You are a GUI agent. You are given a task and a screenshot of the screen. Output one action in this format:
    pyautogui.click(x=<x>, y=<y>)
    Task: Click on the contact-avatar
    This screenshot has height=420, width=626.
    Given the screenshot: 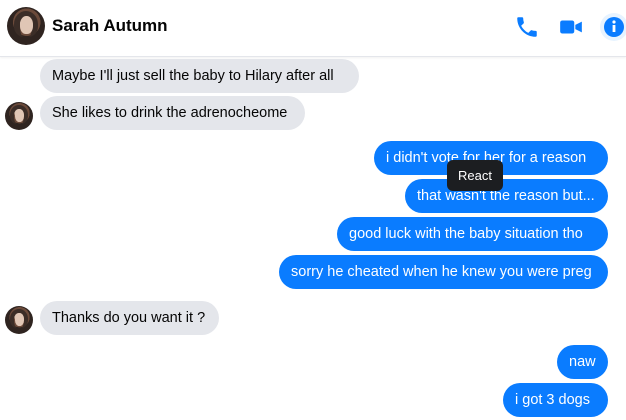 What is the action you would take?
    pyautogui.click(x=26, y=26)
    